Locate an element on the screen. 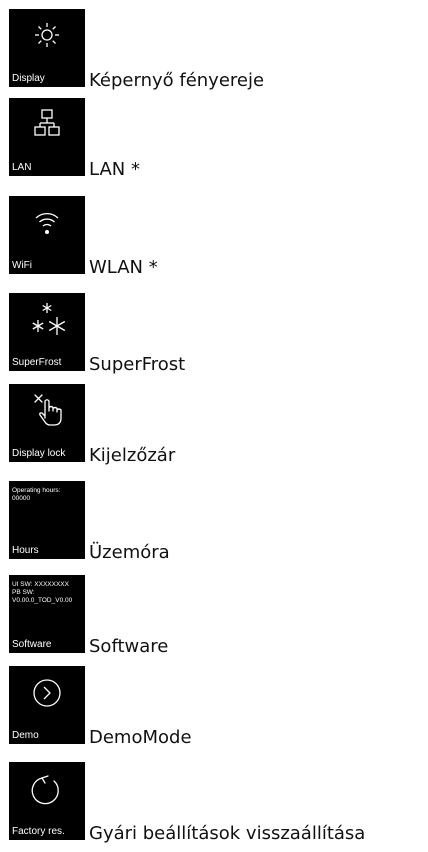  factory-reset-tile: Factory res. is located at coordinates (47, 801).